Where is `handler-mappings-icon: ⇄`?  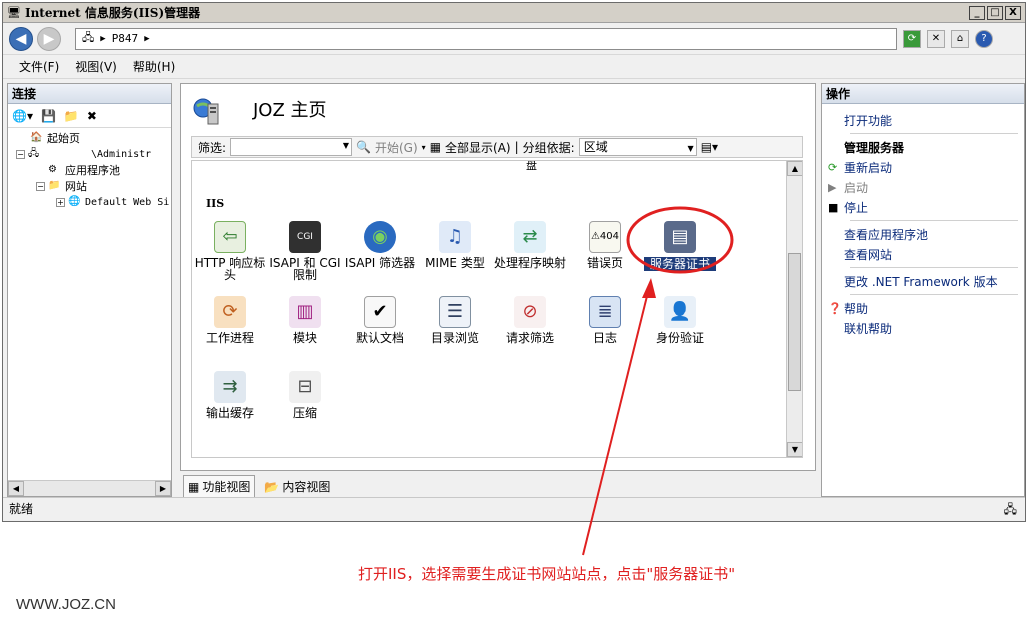 handler-mappings-icon: ⇄ is located at coordinates (530, 237).